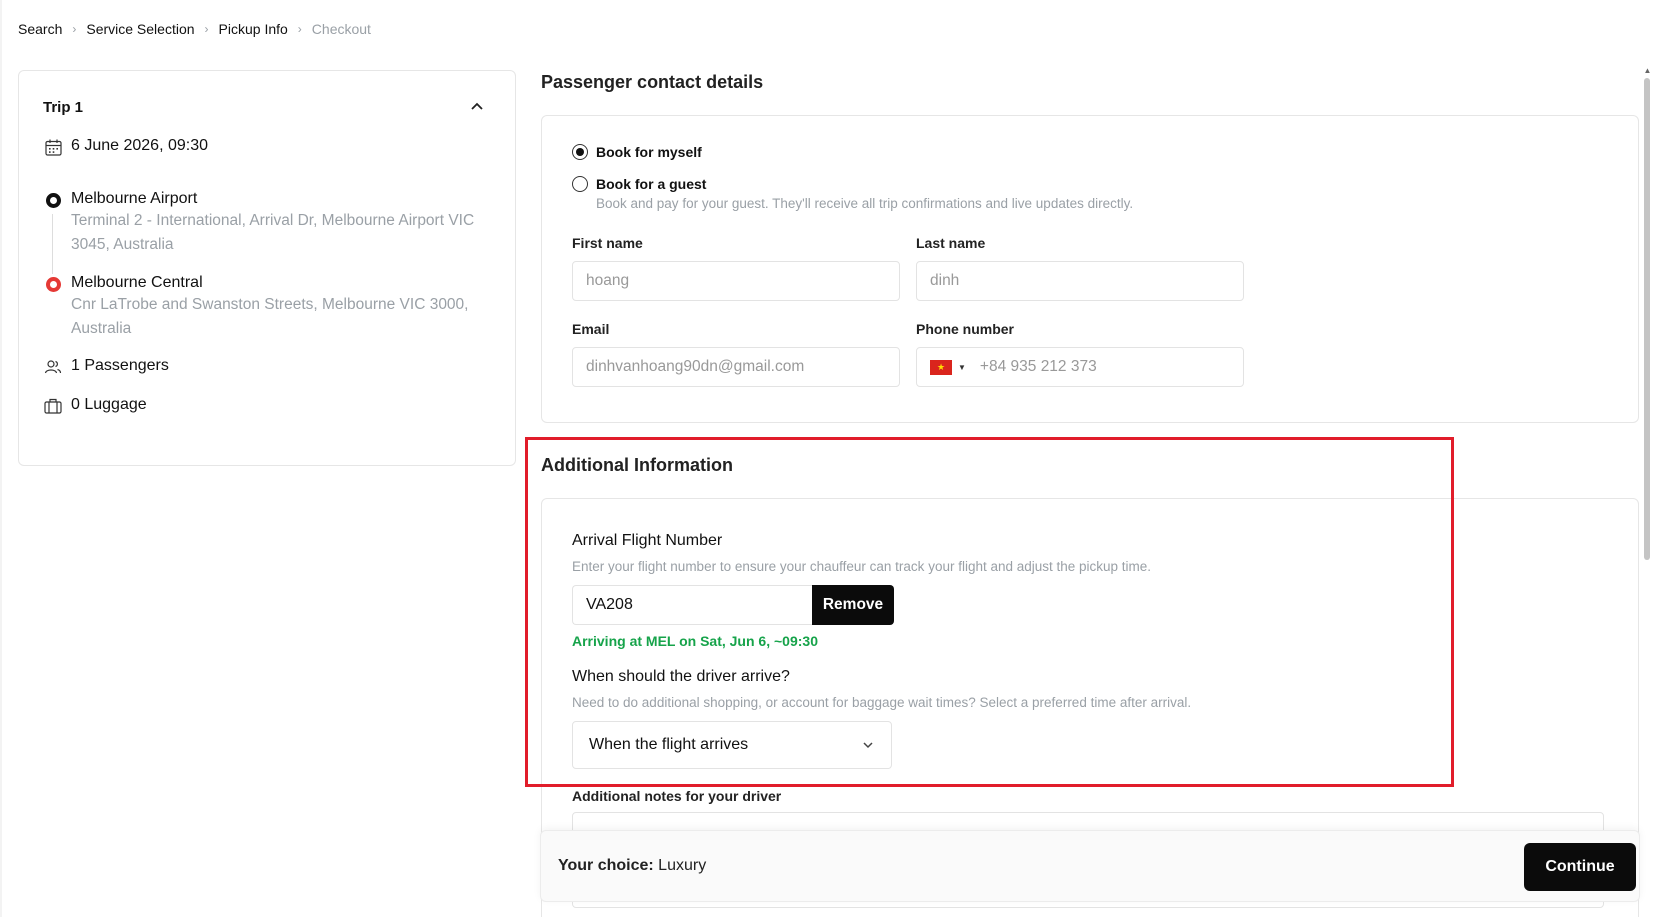 The height and width of the screenshot is (917, 1666). Describe the element at coordinates (253, 29) in the screenshot. I see `breadcrumb-pickup-info: Pickup Info` at that location.